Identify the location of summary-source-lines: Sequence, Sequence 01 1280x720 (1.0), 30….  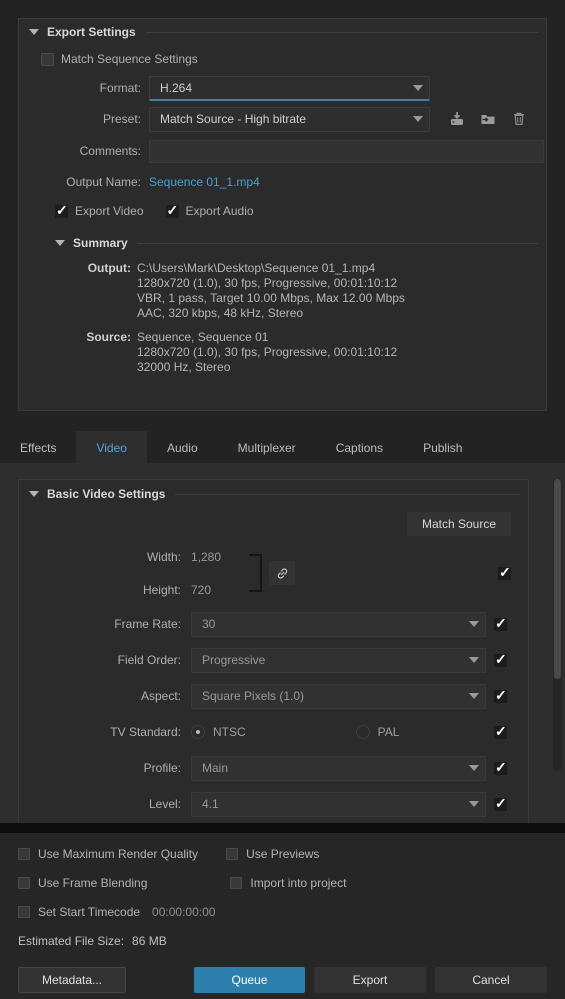
(267, 352).